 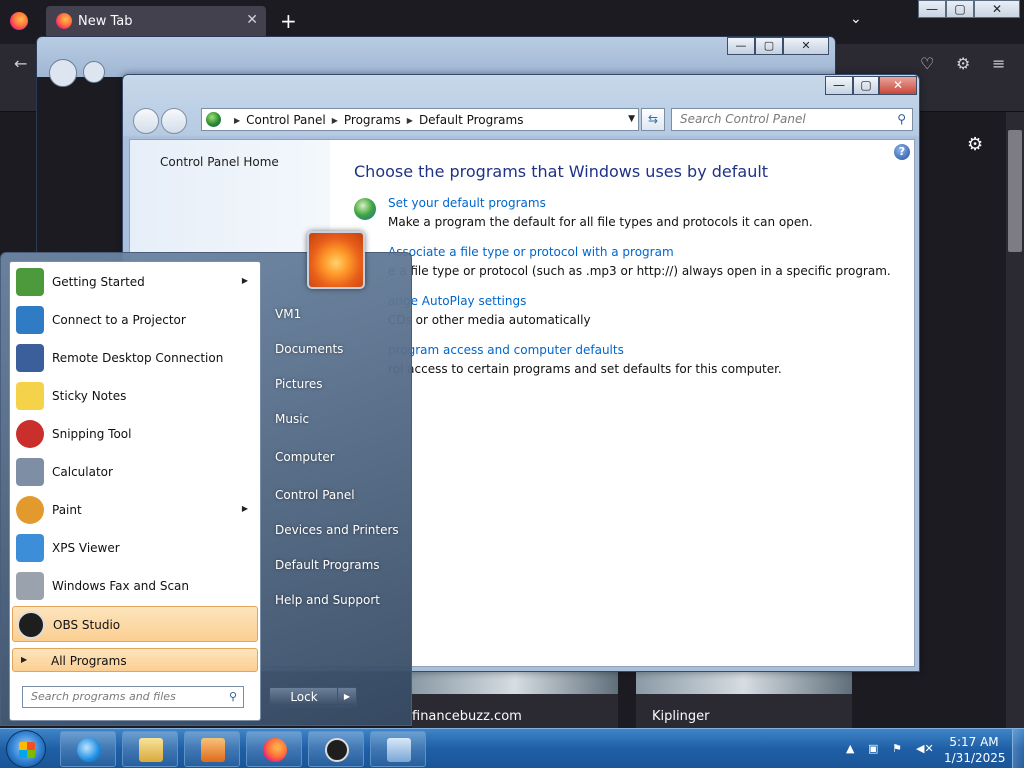 I want to click on start-item-connect-projector: Connect to a Projector, so click(x=135, y=320).